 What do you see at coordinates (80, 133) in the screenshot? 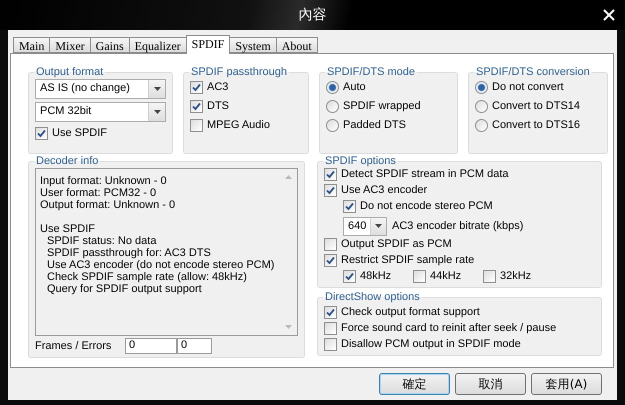
I see `checkbox-label: Use SPDIF` at bounding box center [80, 133].